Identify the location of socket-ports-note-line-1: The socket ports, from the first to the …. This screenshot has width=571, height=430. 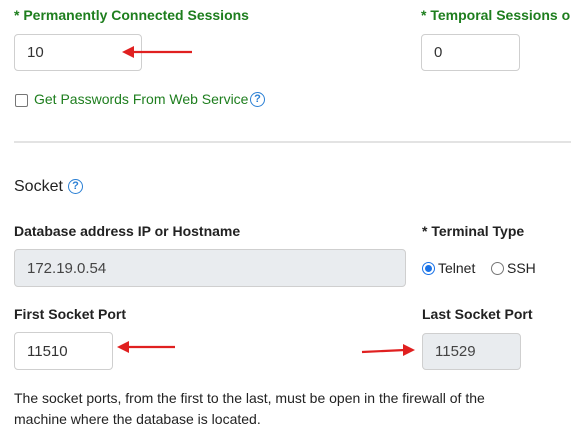
(249, 398).